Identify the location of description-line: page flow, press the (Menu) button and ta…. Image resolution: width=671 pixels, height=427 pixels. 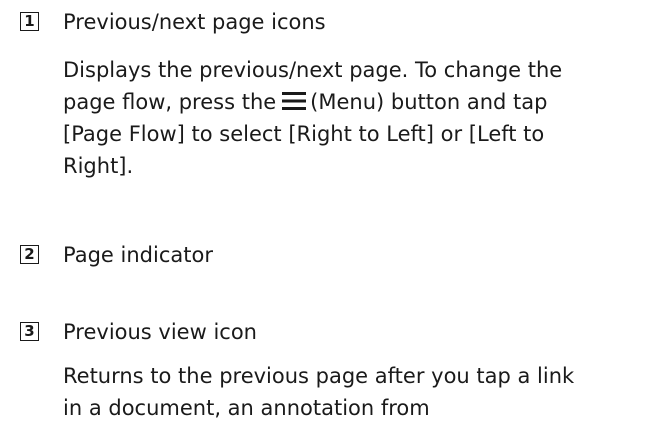
(358, 102).